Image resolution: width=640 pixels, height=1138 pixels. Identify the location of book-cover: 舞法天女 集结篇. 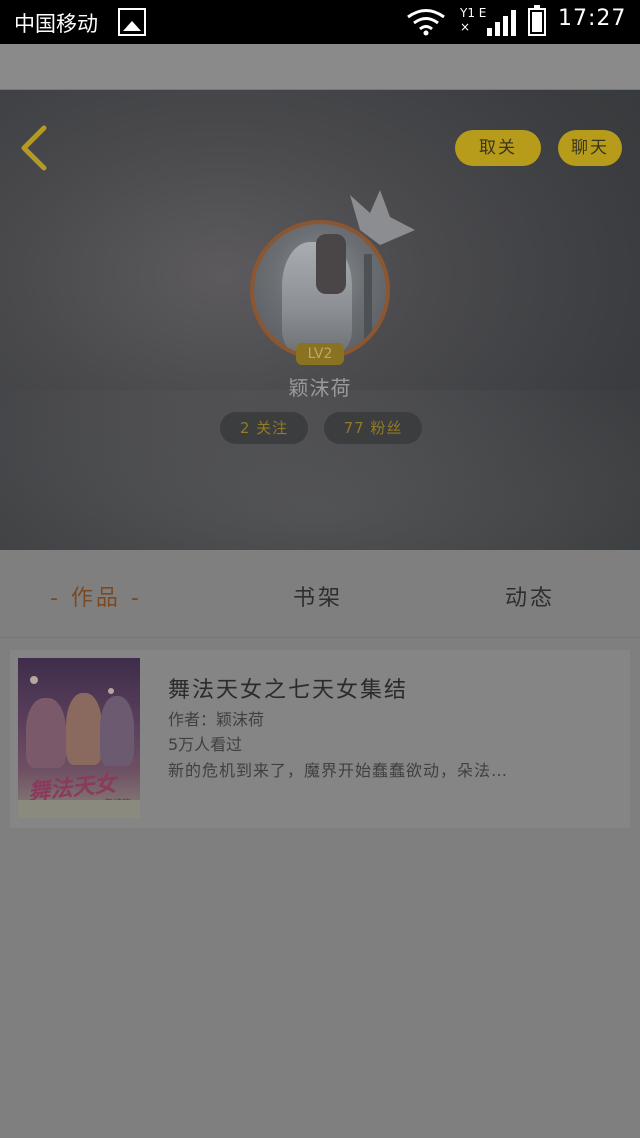
(79, 738).